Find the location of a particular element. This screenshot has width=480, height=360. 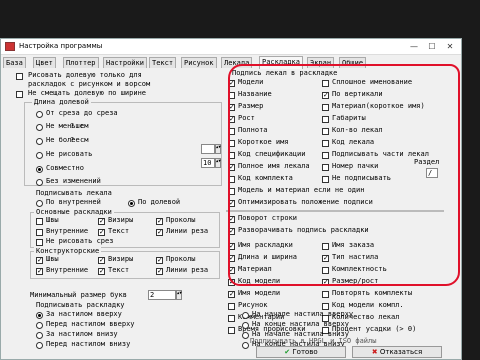

radio-not-more-label: Не более is located at coordinates (63, 140).